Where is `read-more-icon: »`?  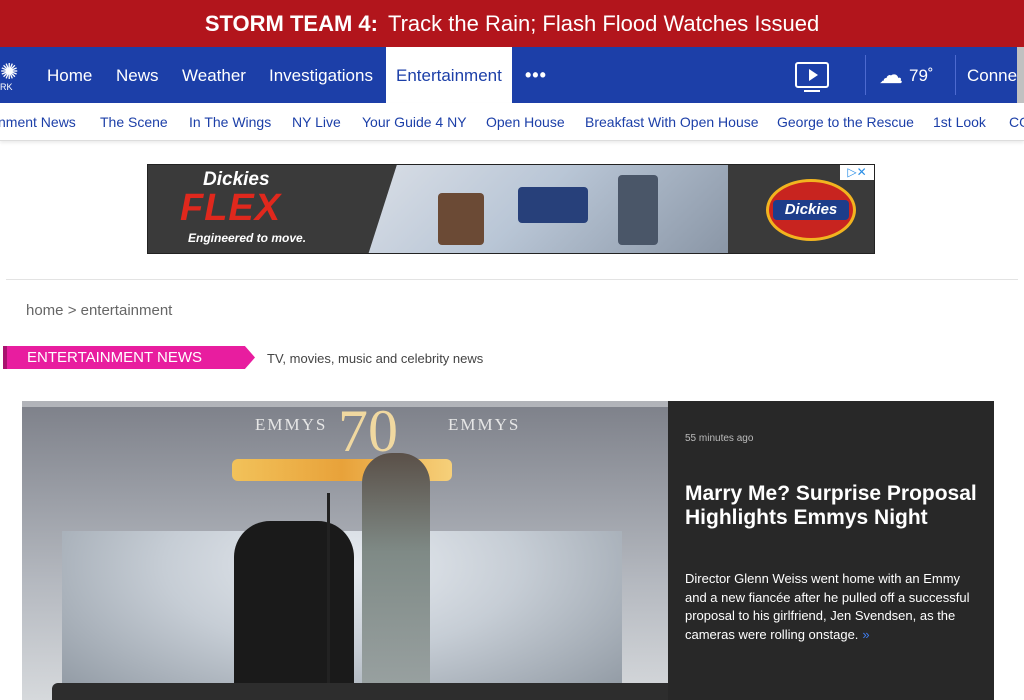
read-more-icon: » is located at coordinates (865, 634).